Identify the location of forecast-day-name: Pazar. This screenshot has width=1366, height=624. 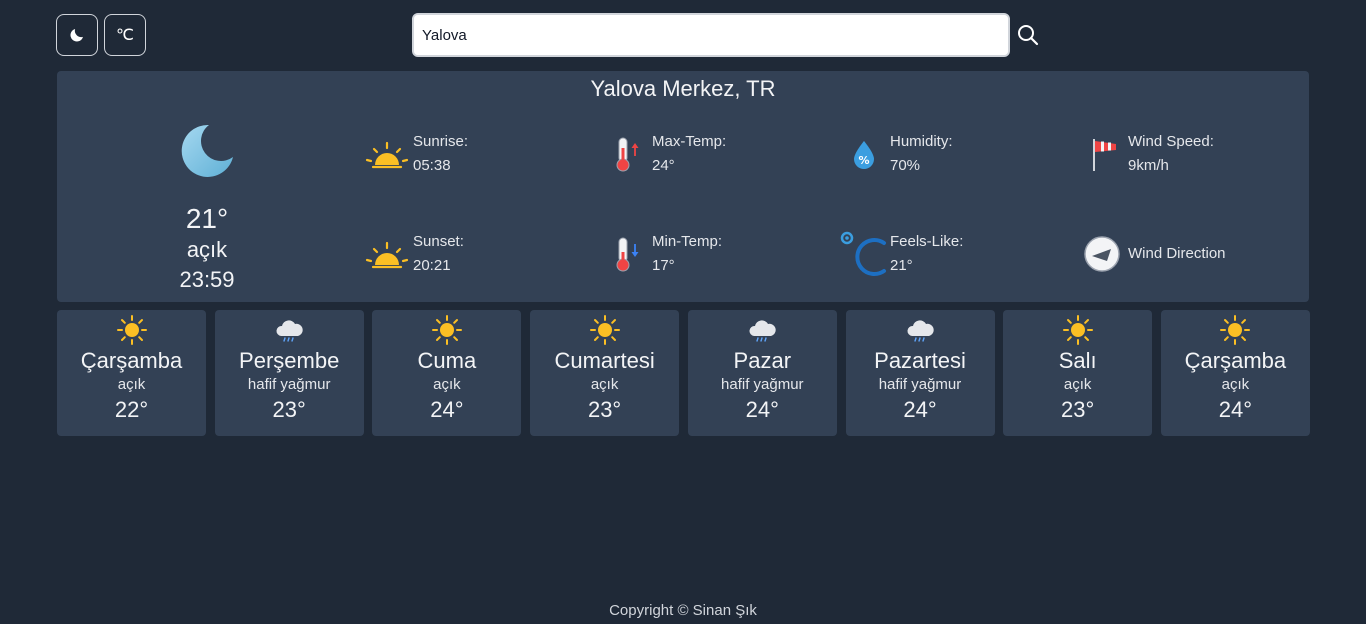
(762, 360).